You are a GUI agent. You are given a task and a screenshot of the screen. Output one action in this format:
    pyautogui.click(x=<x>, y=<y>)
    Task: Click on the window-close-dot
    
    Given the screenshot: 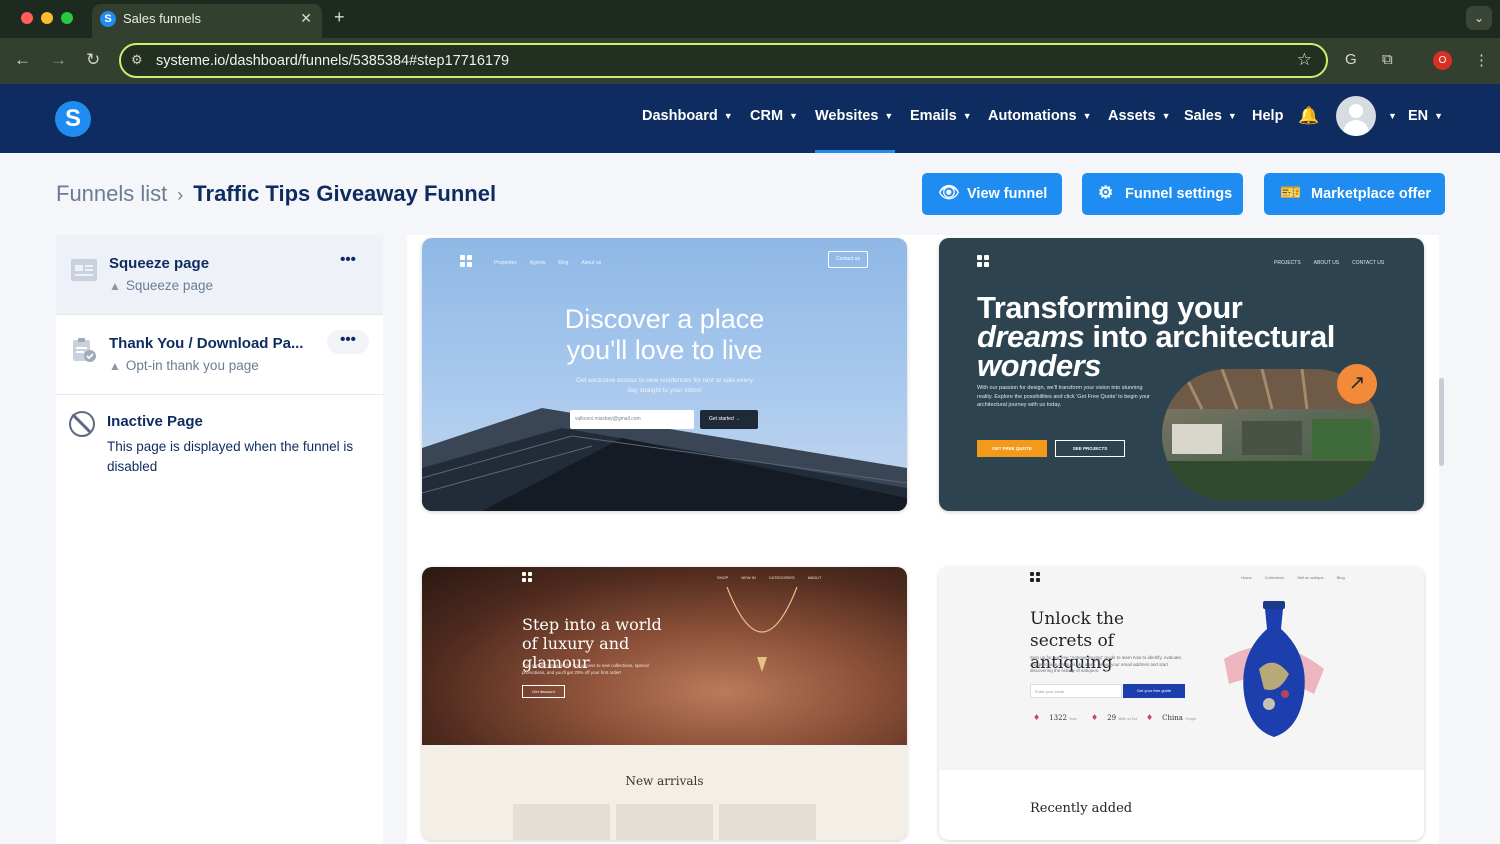 What is the action you would take?
    pyautogui.click(x=27, y=18)
    